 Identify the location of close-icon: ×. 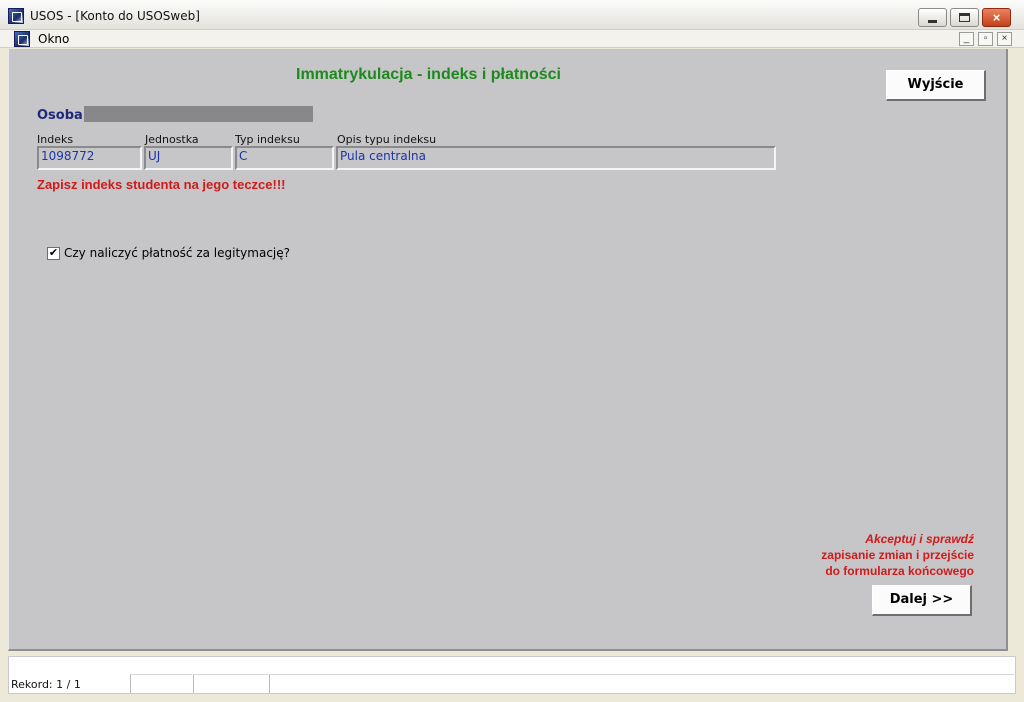
(996, 17).